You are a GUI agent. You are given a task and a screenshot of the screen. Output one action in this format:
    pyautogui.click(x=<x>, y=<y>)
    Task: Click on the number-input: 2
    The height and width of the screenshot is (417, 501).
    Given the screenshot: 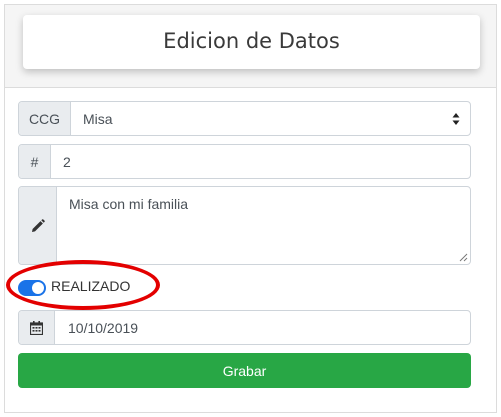 What is the action you would take?
    pyautogui.click(x=67, y=162)
    